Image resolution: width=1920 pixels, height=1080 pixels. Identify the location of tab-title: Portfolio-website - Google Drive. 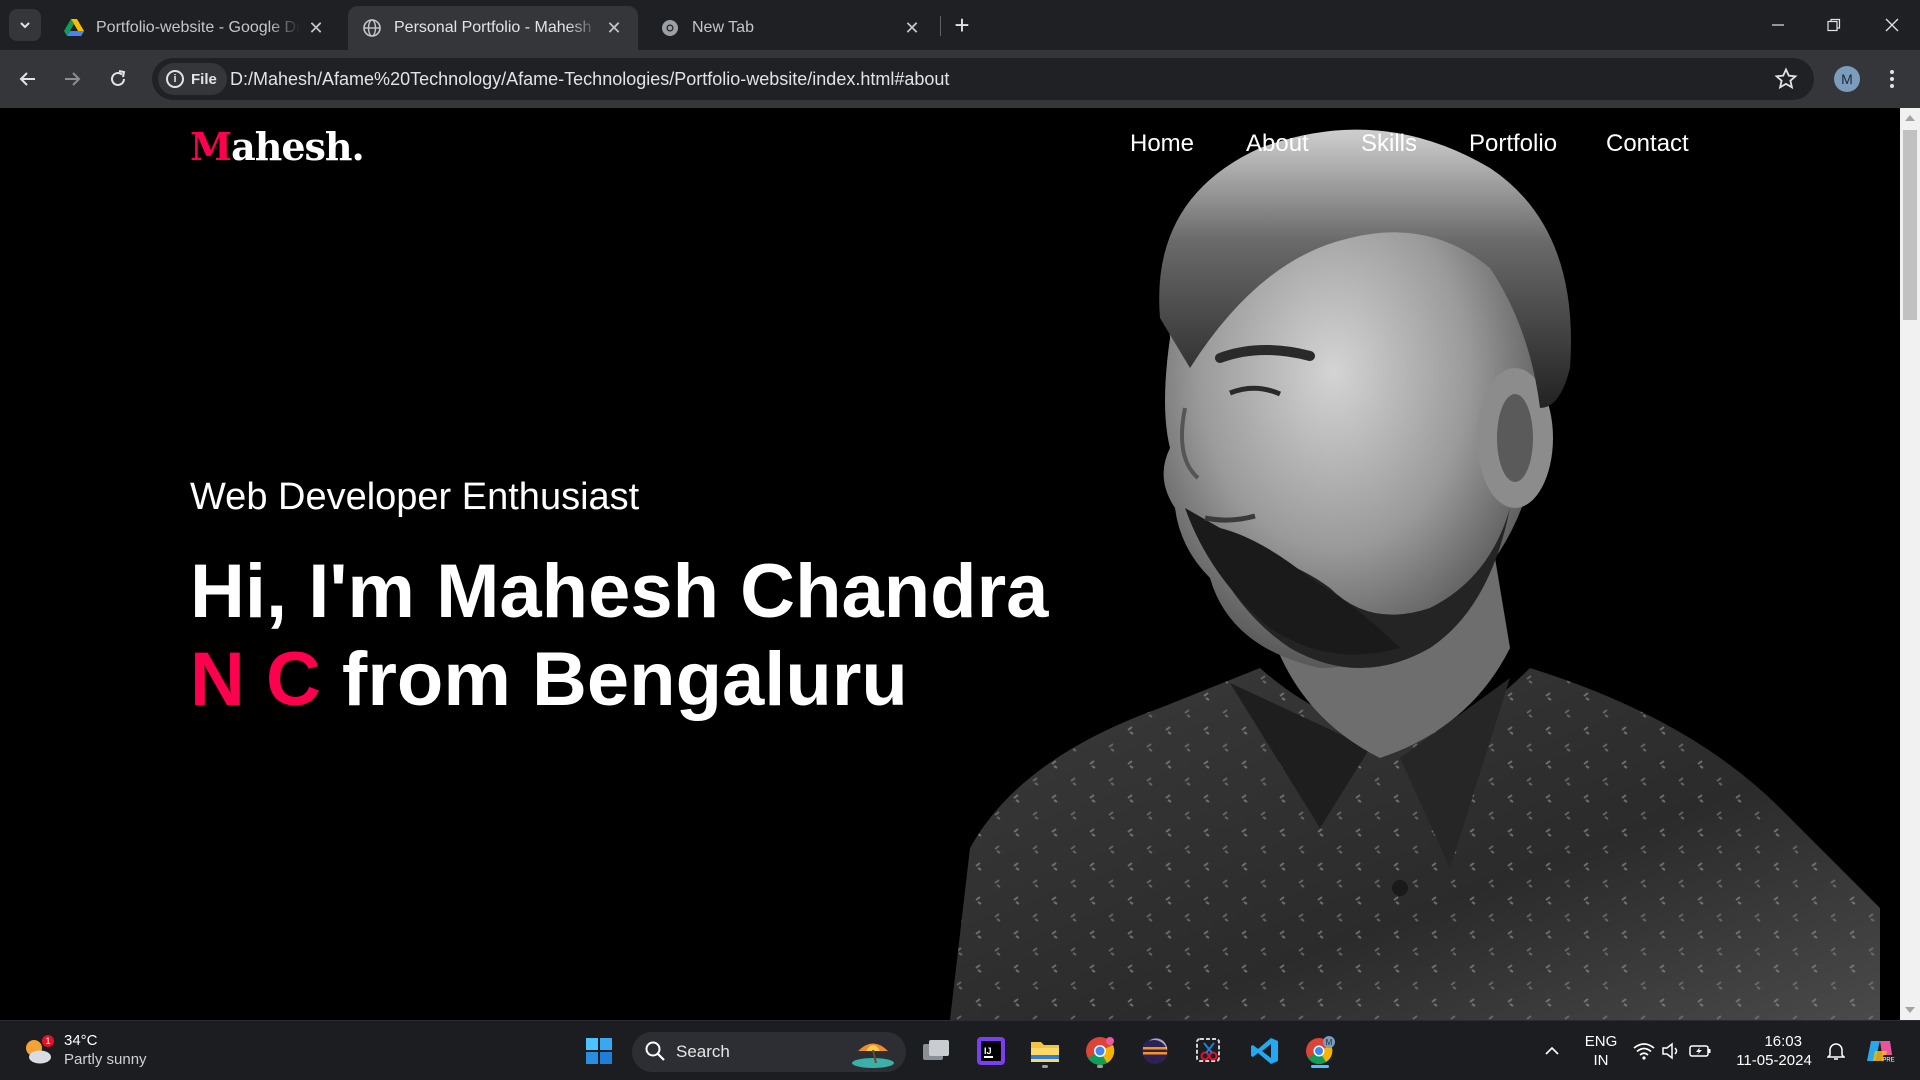
(198, 27).